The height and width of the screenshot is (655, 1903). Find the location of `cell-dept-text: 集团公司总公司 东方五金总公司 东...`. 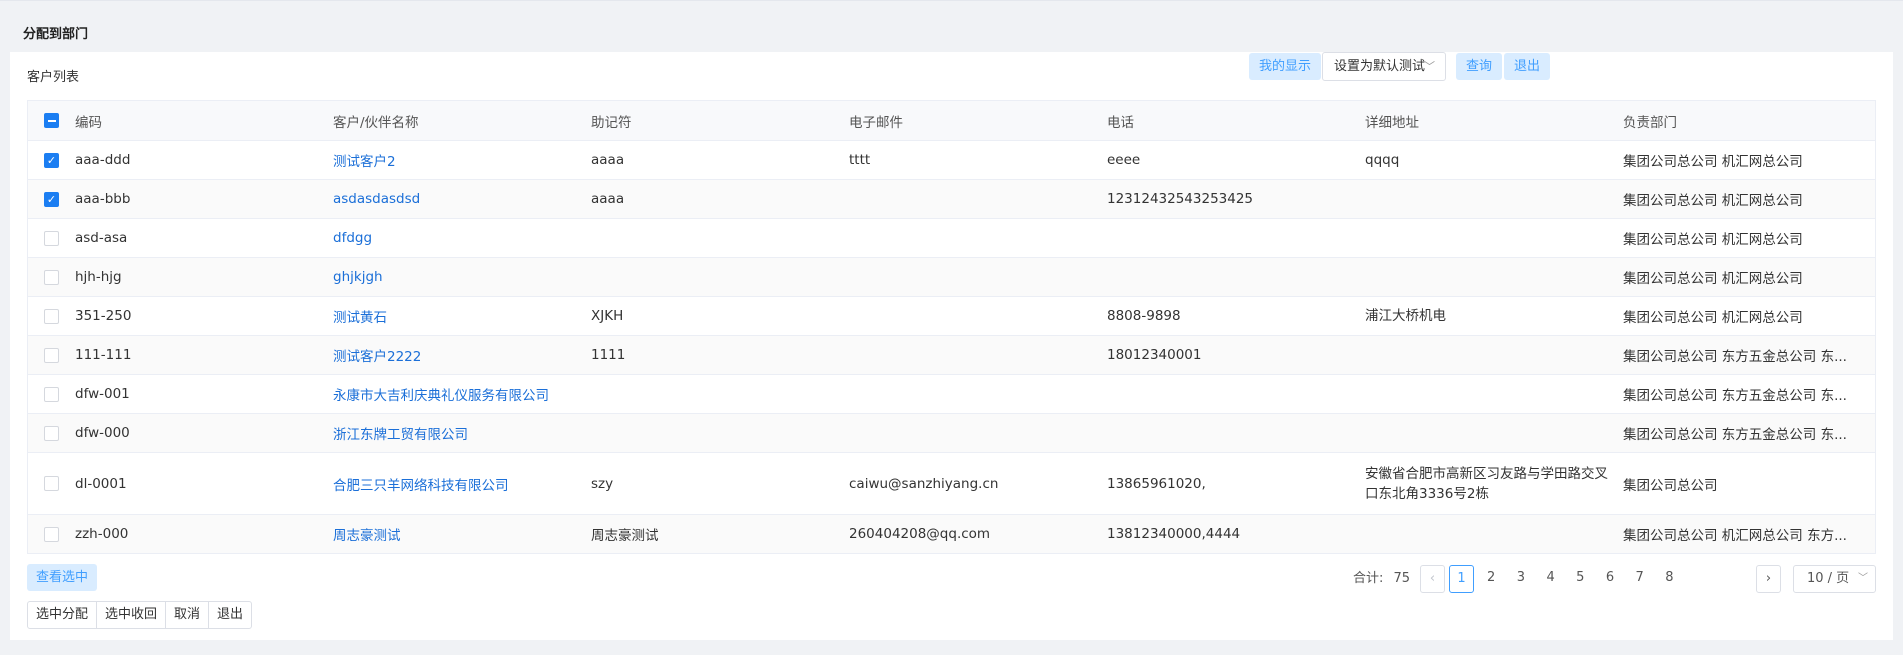

cell-dept-text: 集团公司总公司 东方五金总公司 东... is located at coordinates (1735, 357).